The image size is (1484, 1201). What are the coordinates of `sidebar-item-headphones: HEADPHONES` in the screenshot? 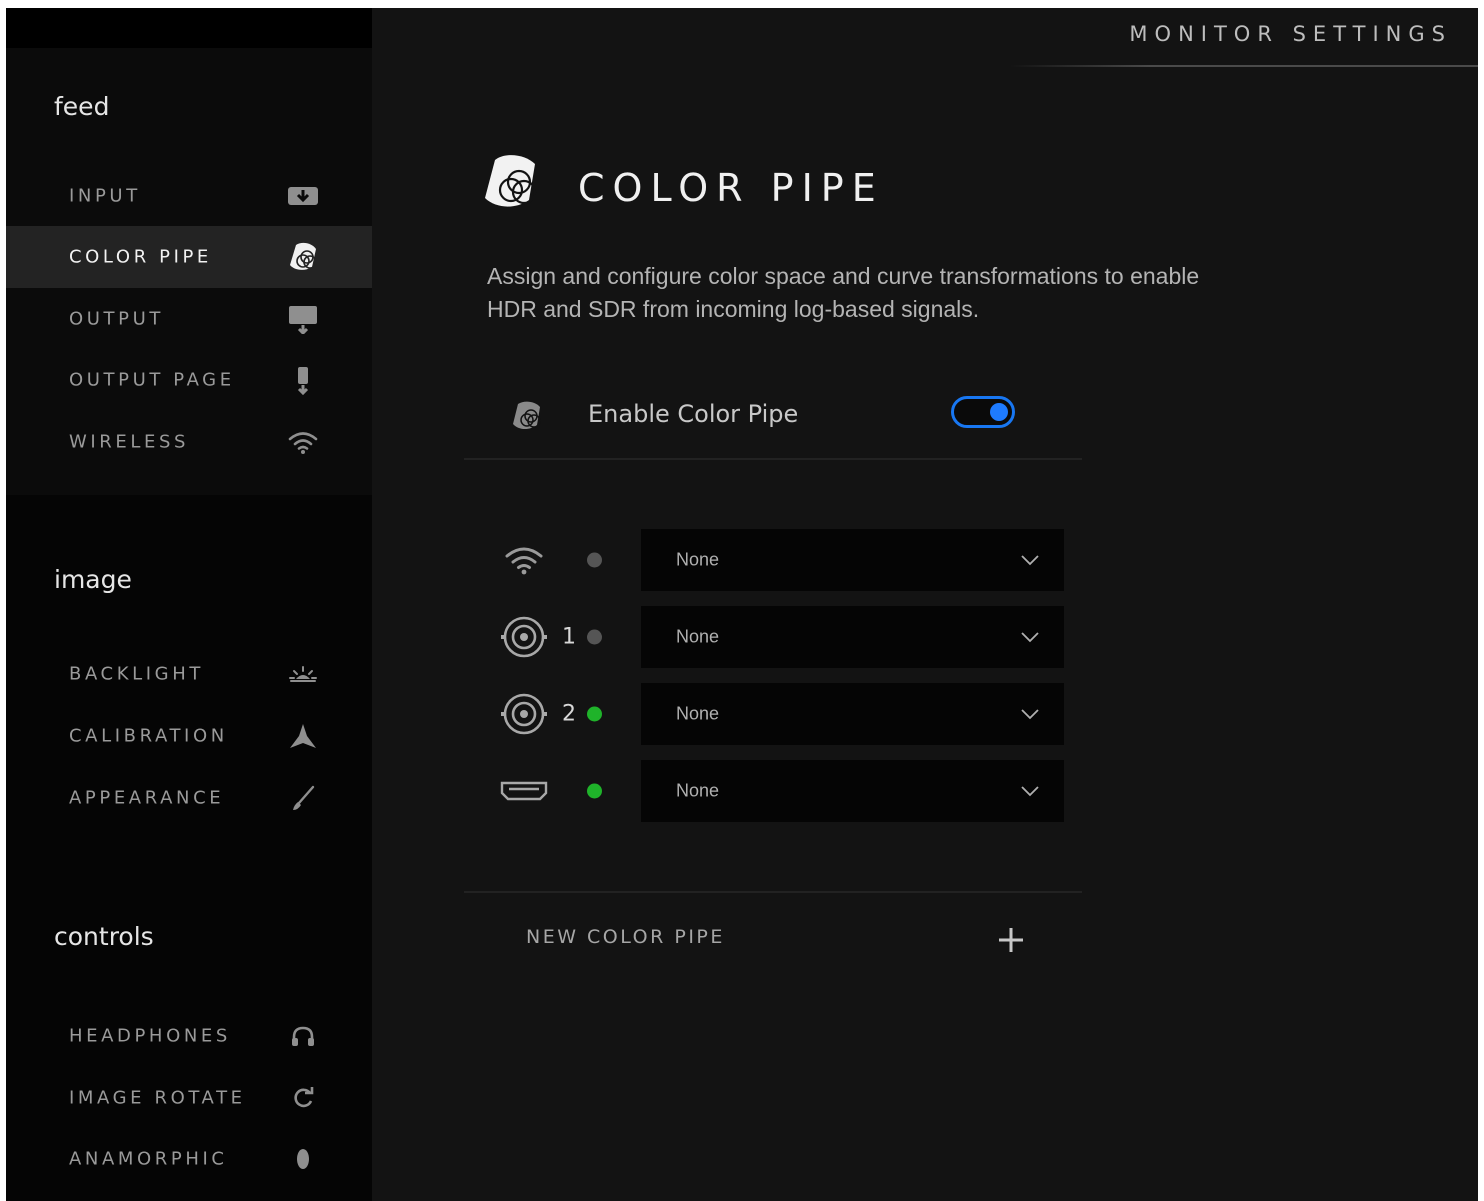 It's located at (189, 1036).